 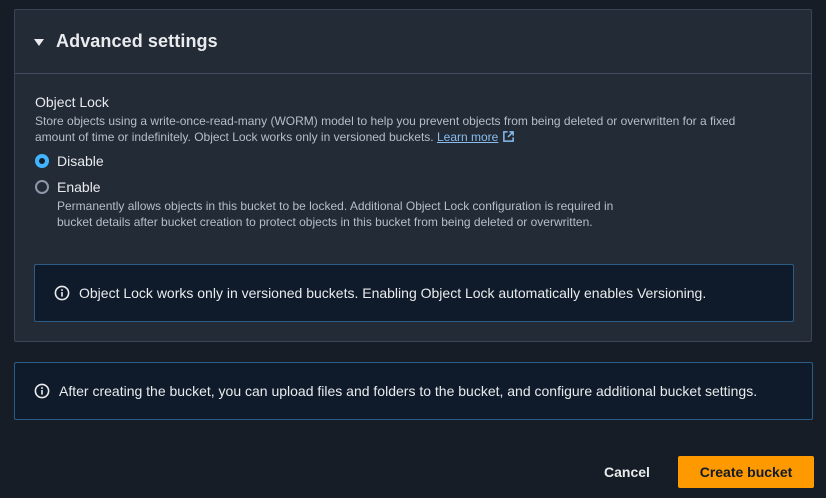 I want to click on advanced-settings-toggle: Advanced settings, so click(x=413, y=42).